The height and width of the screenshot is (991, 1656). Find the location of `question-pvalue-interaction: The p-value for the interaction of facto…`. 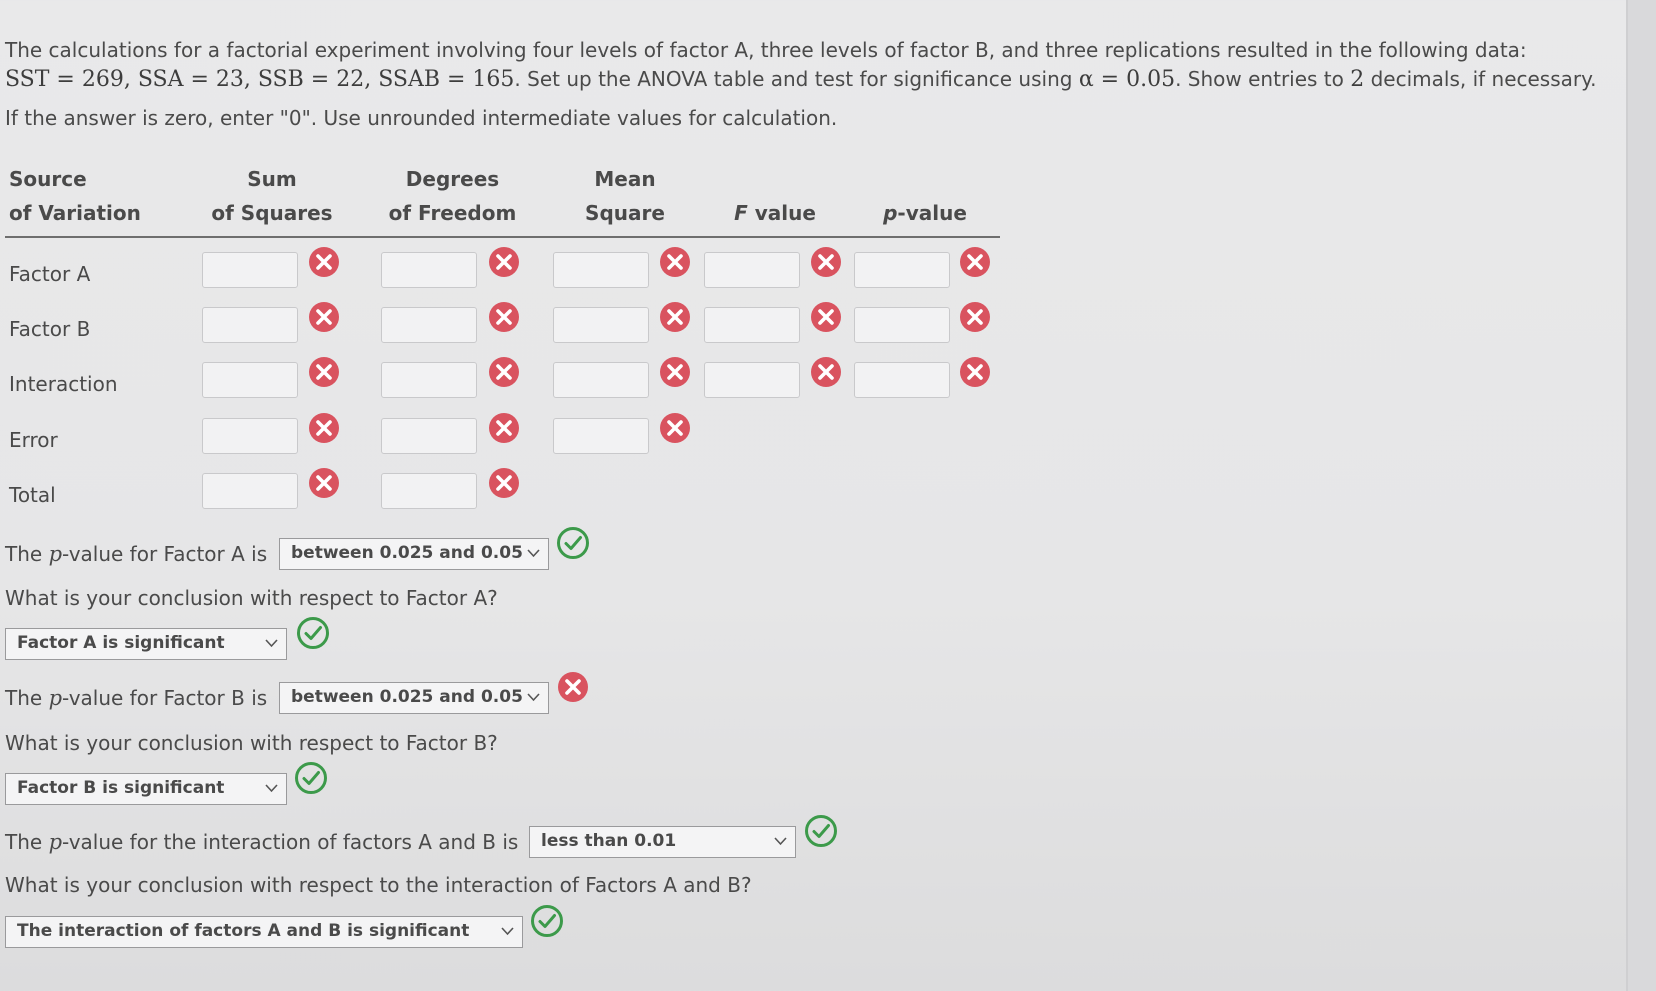

question-pvalue-interaction: The p-value for the interaction of facto… is located at coordinates (261, 842).